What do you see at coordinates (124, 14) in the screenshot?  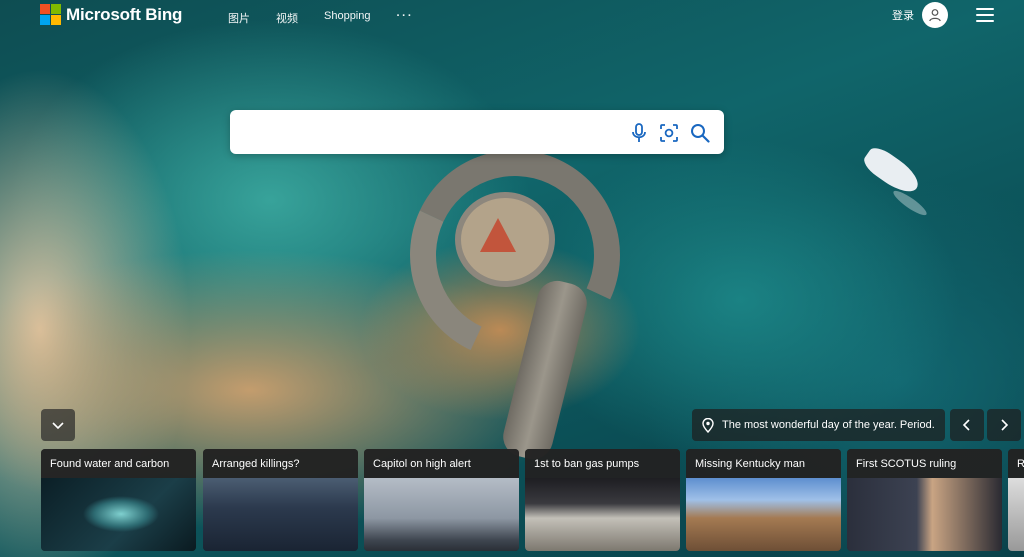 I see `brand-name: Microsoft Bing` at bounding box center [124, 14].